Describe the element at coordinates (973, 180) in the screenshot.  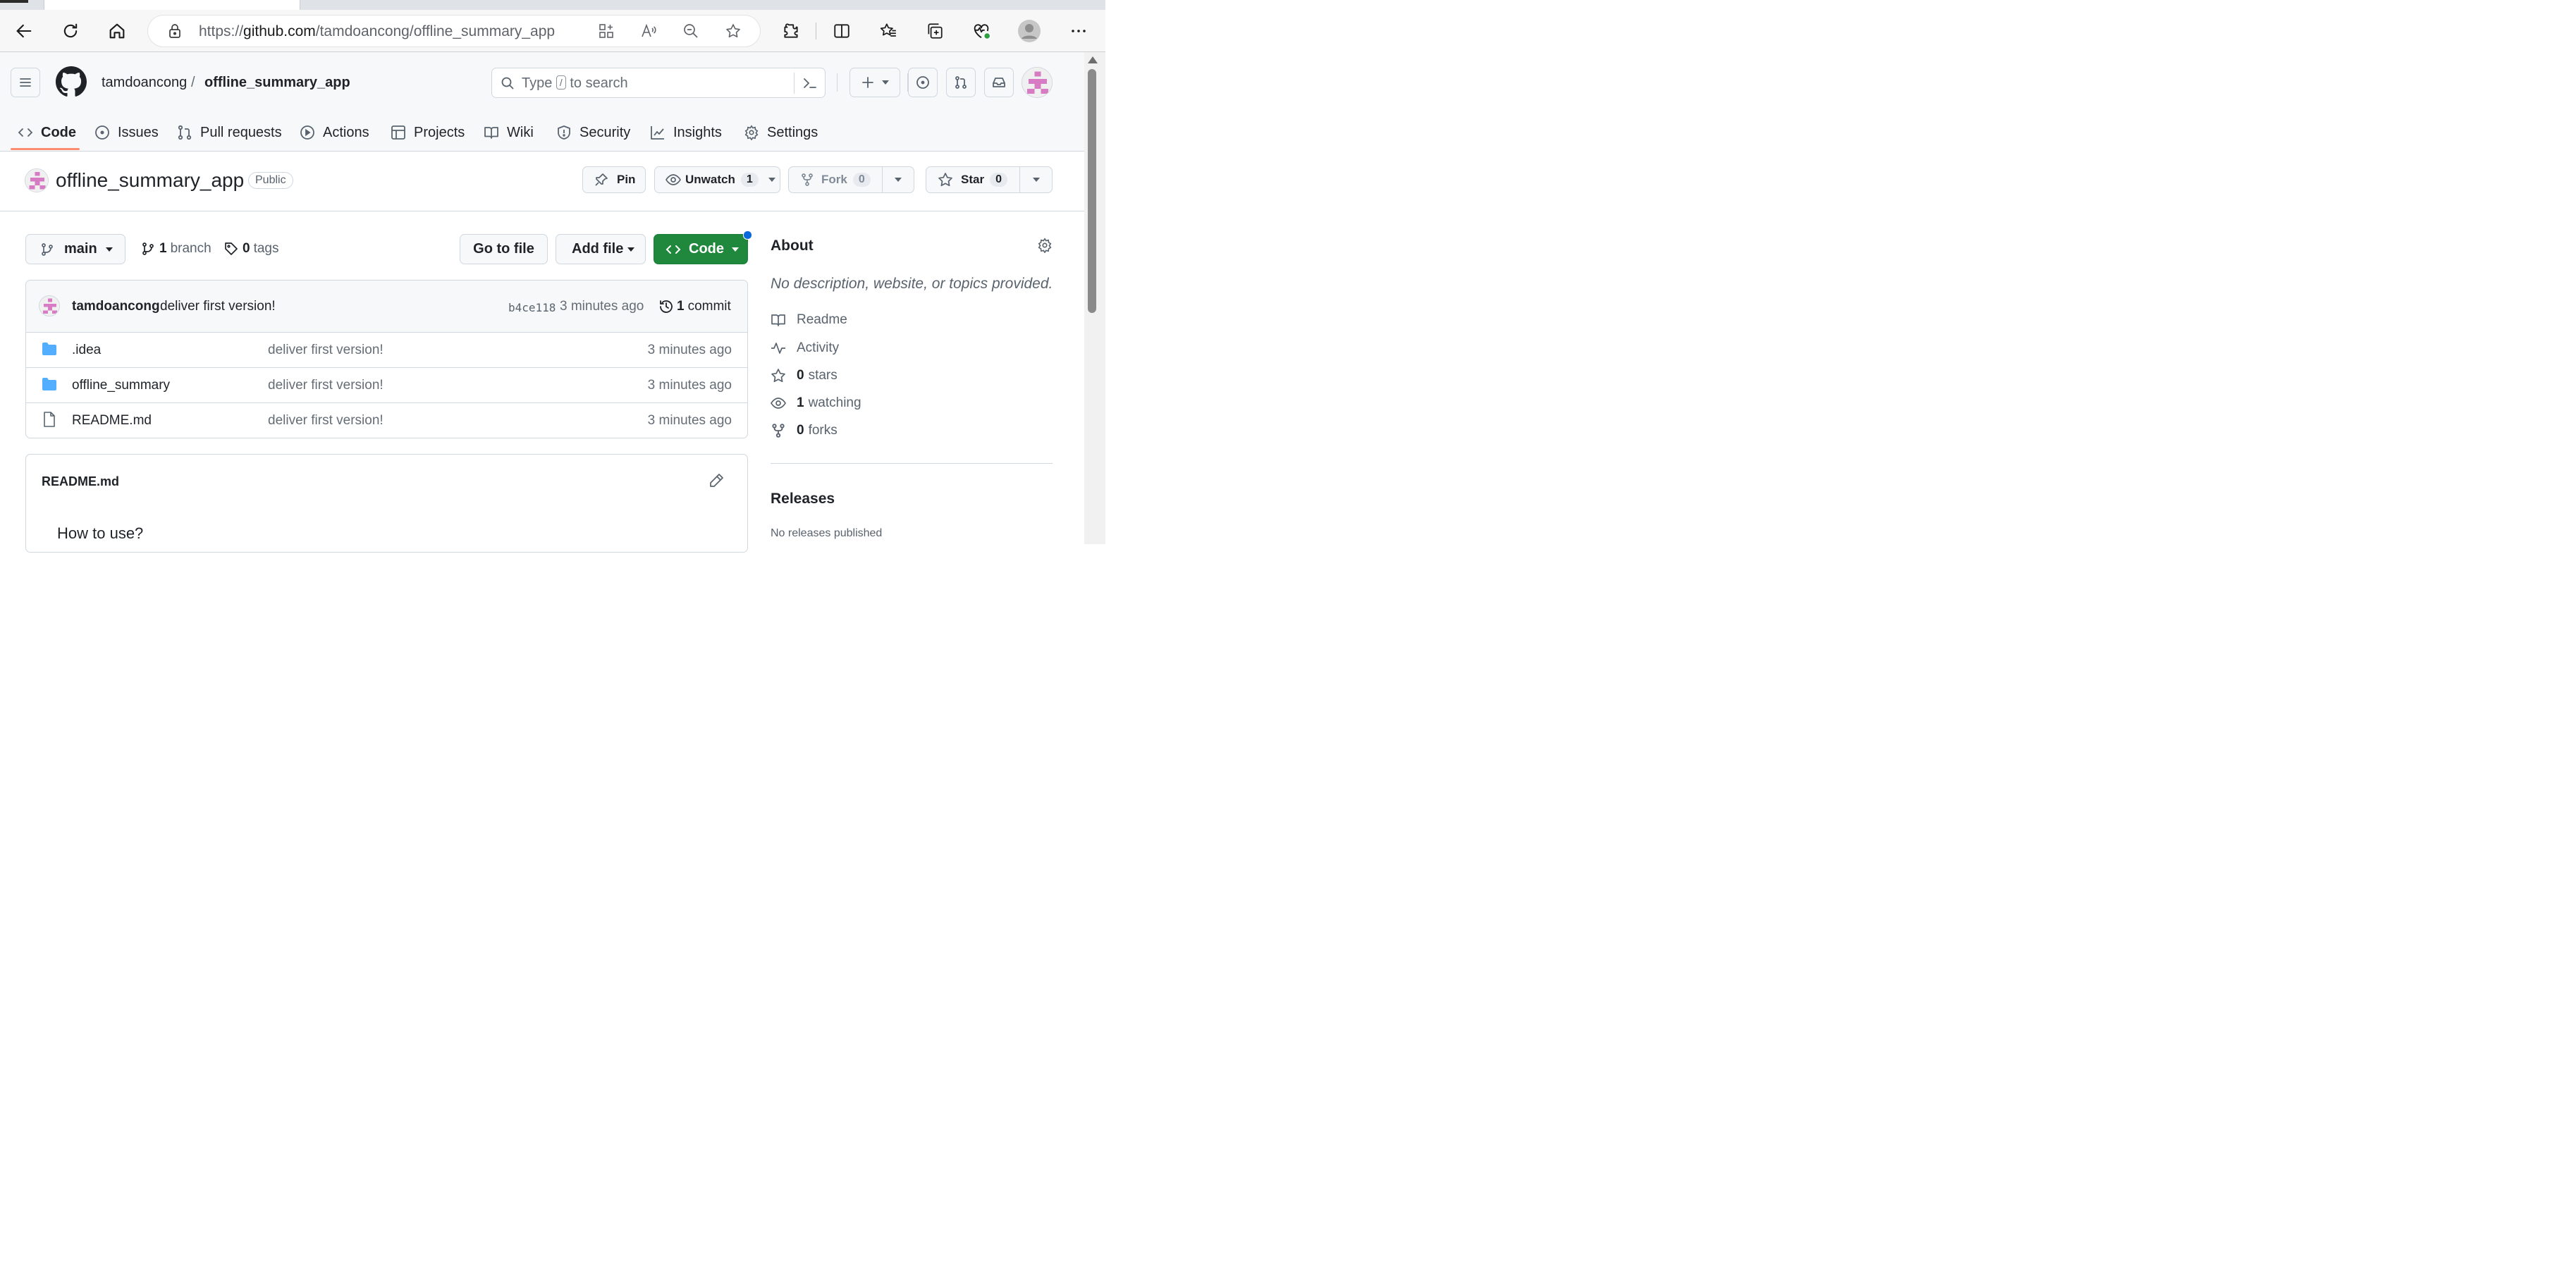
I see `star-button: Star 0` at that location.